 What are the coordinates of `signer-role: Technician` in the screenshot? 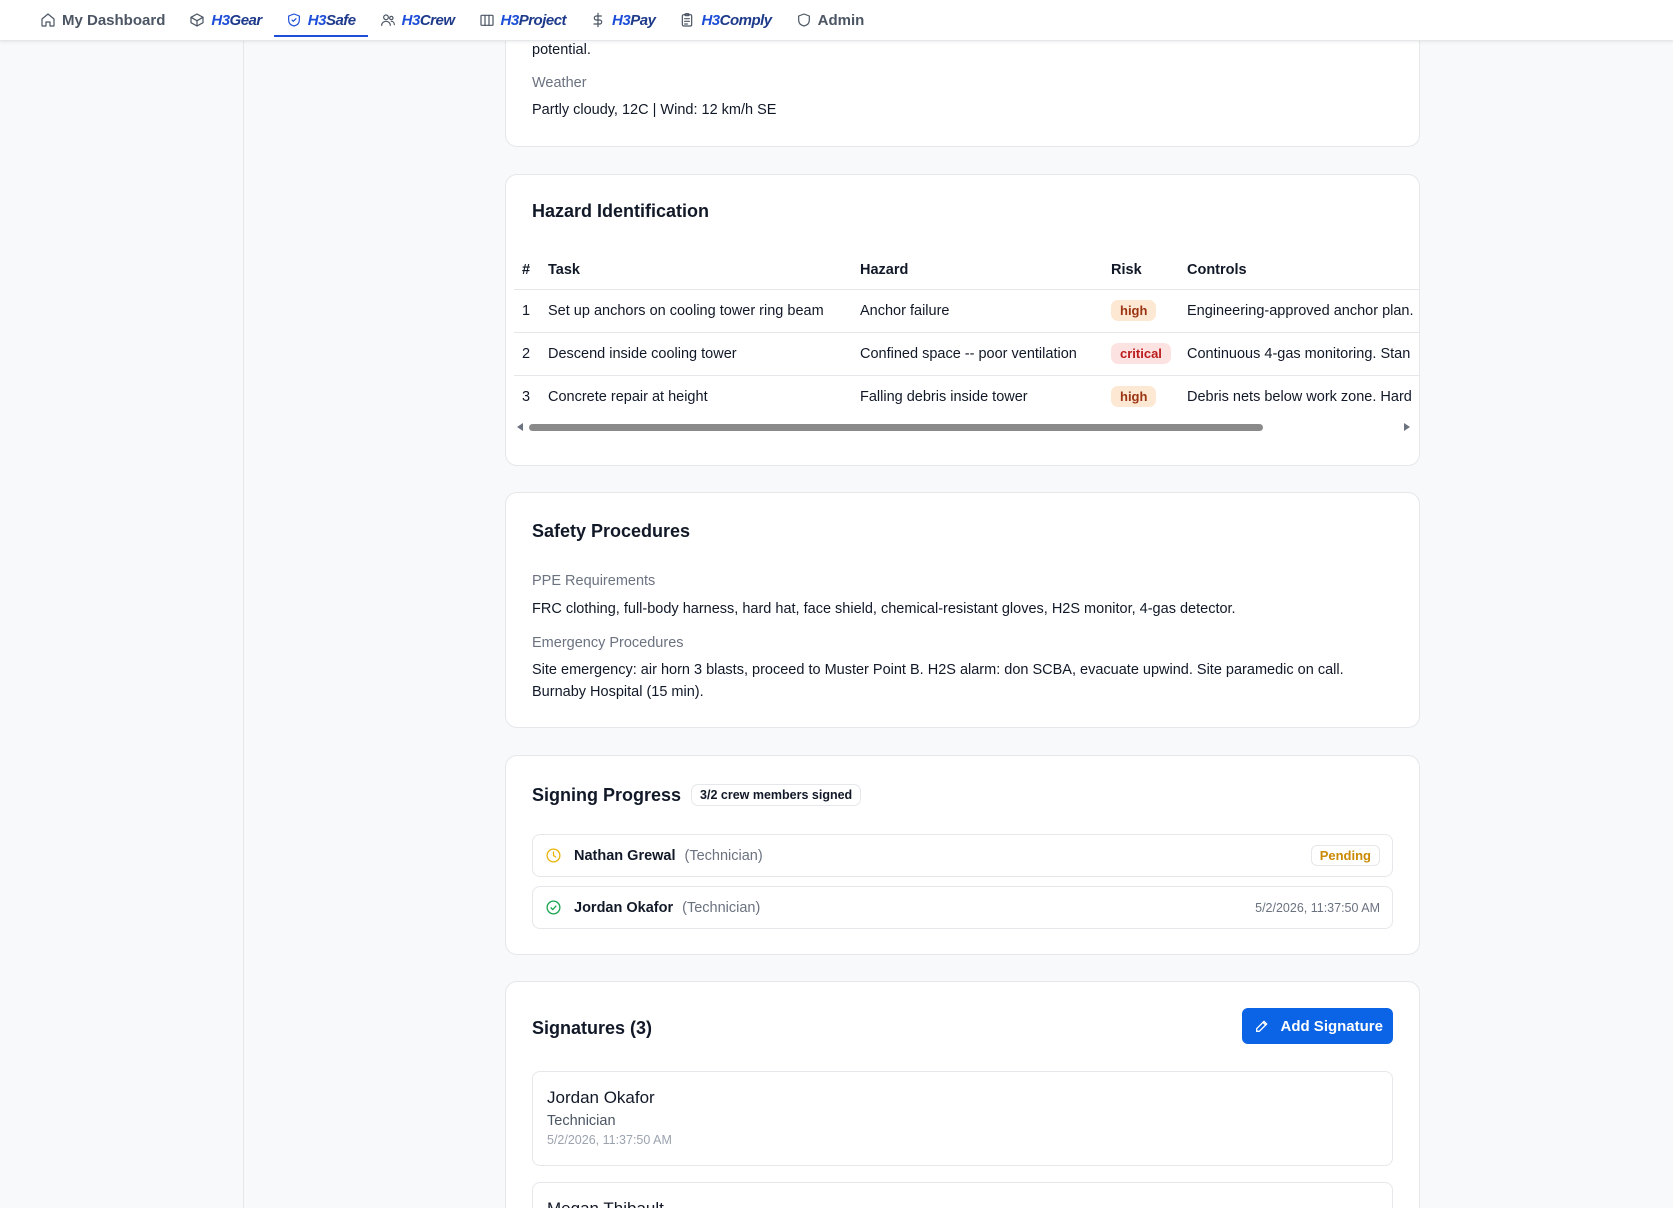 It's located at (581, 1121).